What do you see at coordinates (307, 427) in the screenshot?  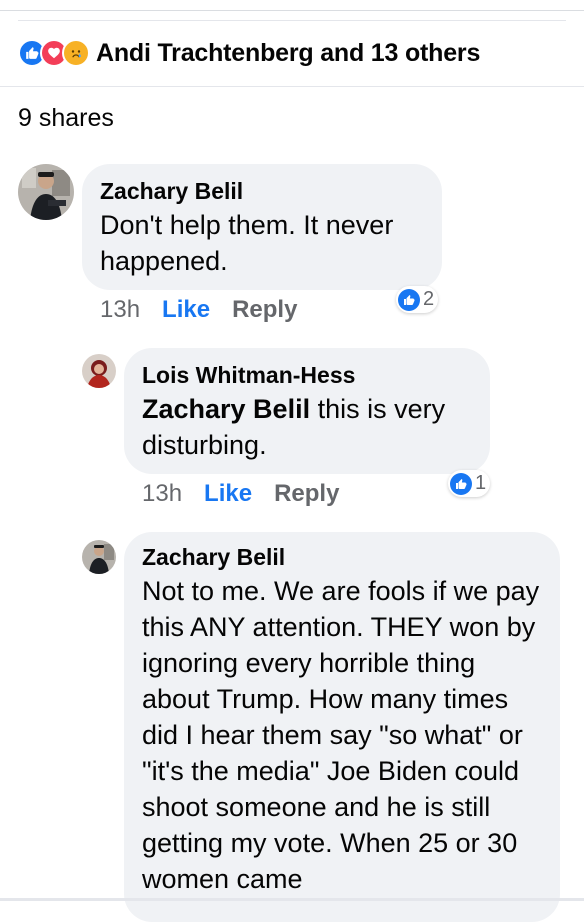 I see `comment-text: Zachary Belil this is very disturbing.` at bounding box center [307, 427].